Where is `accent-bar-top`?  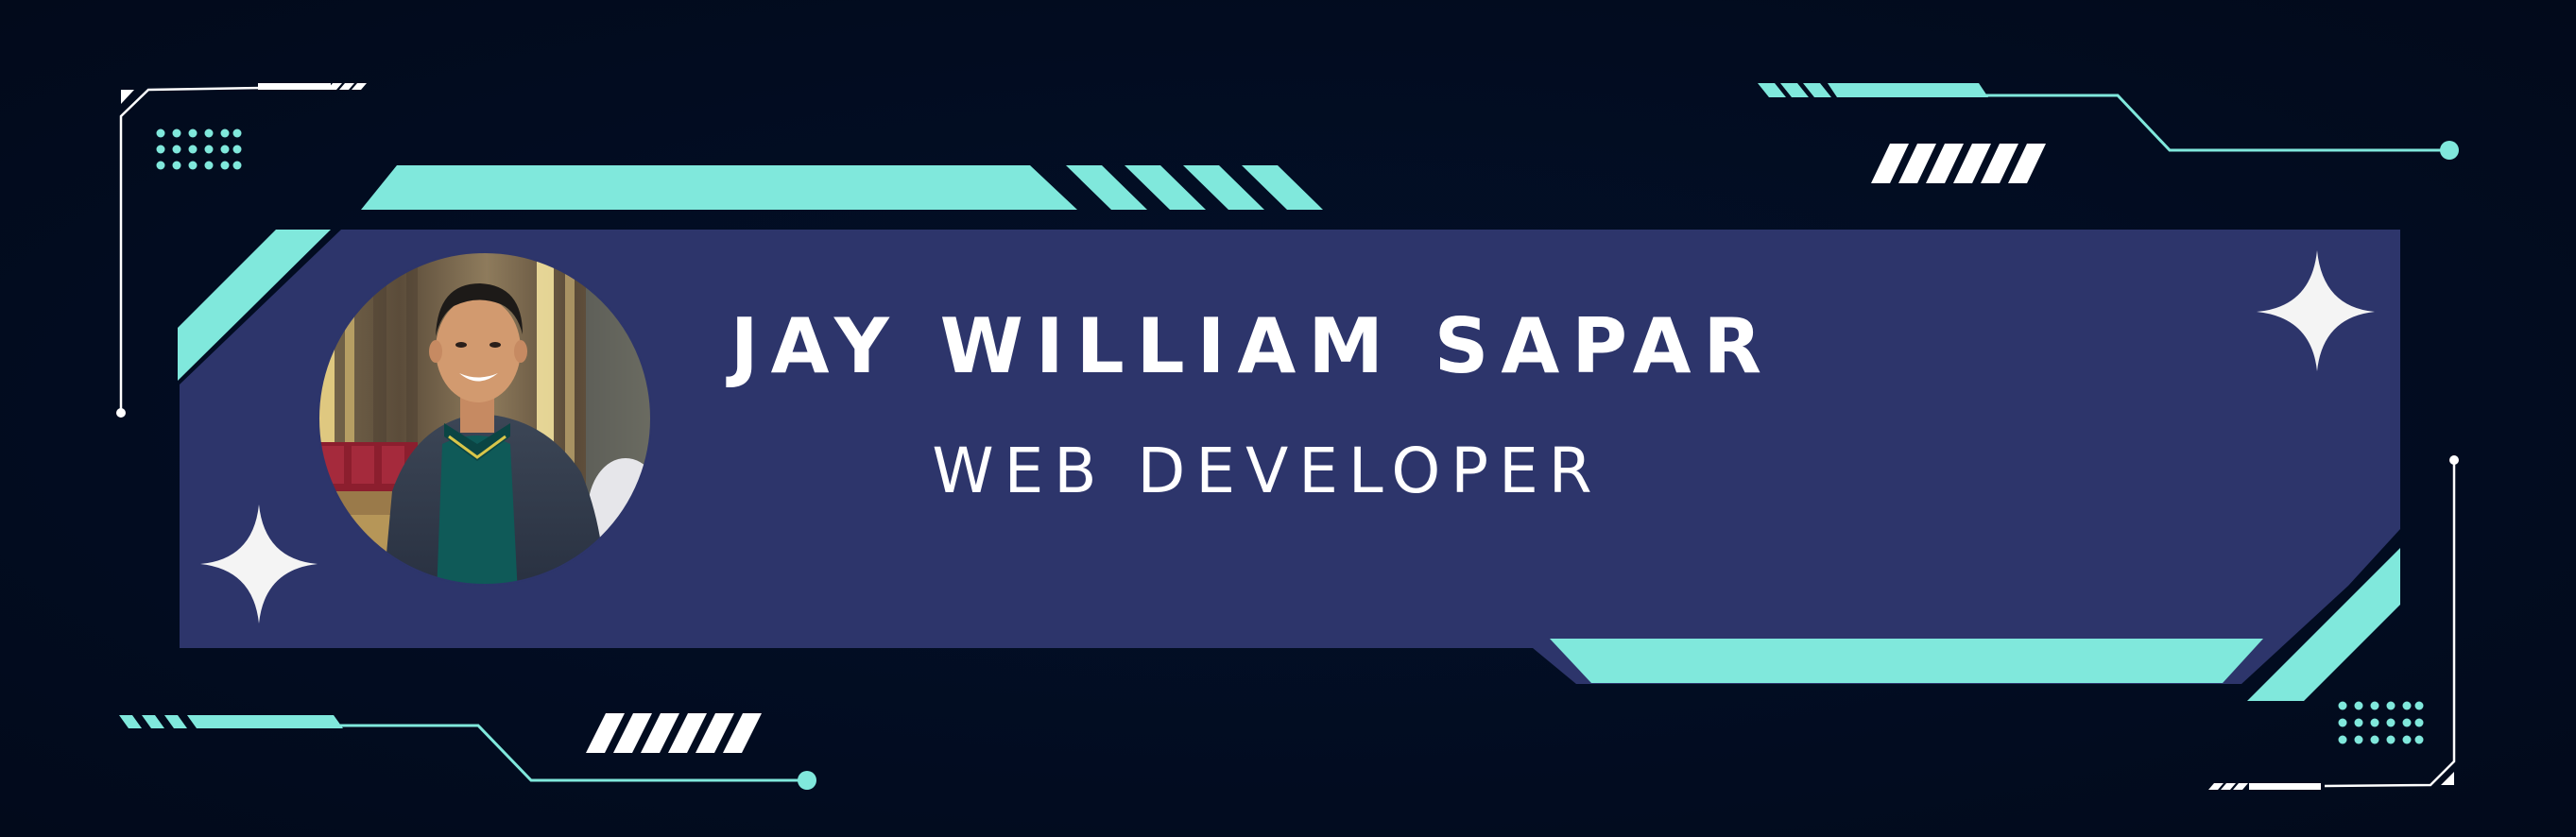 accent-bar-top is located at coordinates (719, 187).